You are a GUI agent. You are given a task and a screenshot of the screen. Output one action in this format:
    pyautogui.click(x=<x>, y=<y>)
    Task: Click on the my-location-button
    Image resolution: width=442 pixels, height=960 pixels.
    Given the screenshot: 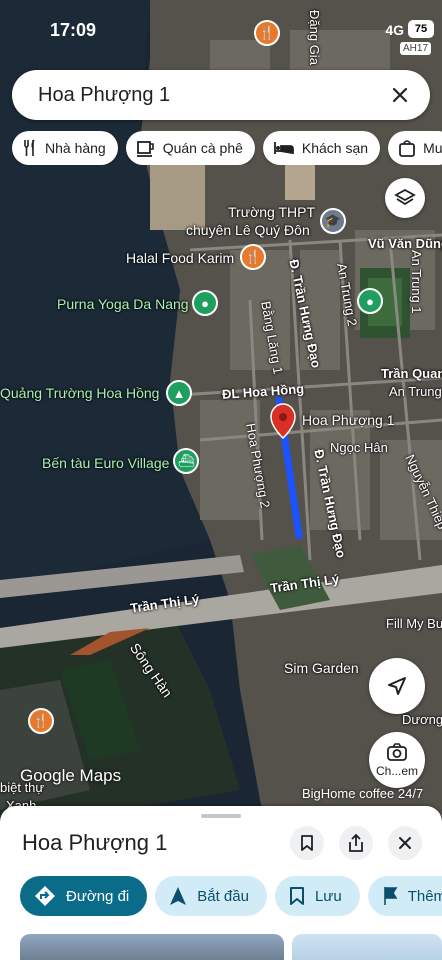 What is the action you would take?
    pyautogui.click(x=397, y=686)
    